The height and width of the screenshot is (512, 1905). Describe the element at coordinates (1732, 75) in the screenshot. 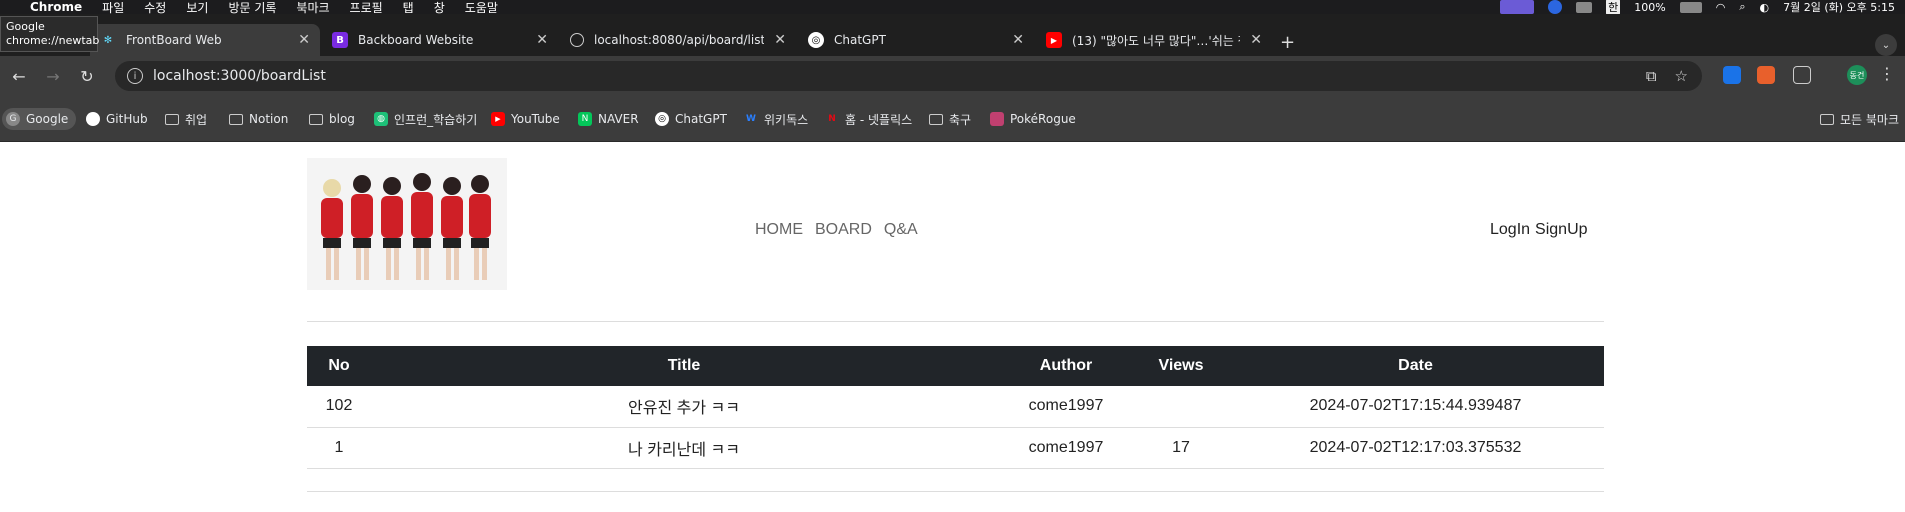

I see `extension-1password-icon` at that location.